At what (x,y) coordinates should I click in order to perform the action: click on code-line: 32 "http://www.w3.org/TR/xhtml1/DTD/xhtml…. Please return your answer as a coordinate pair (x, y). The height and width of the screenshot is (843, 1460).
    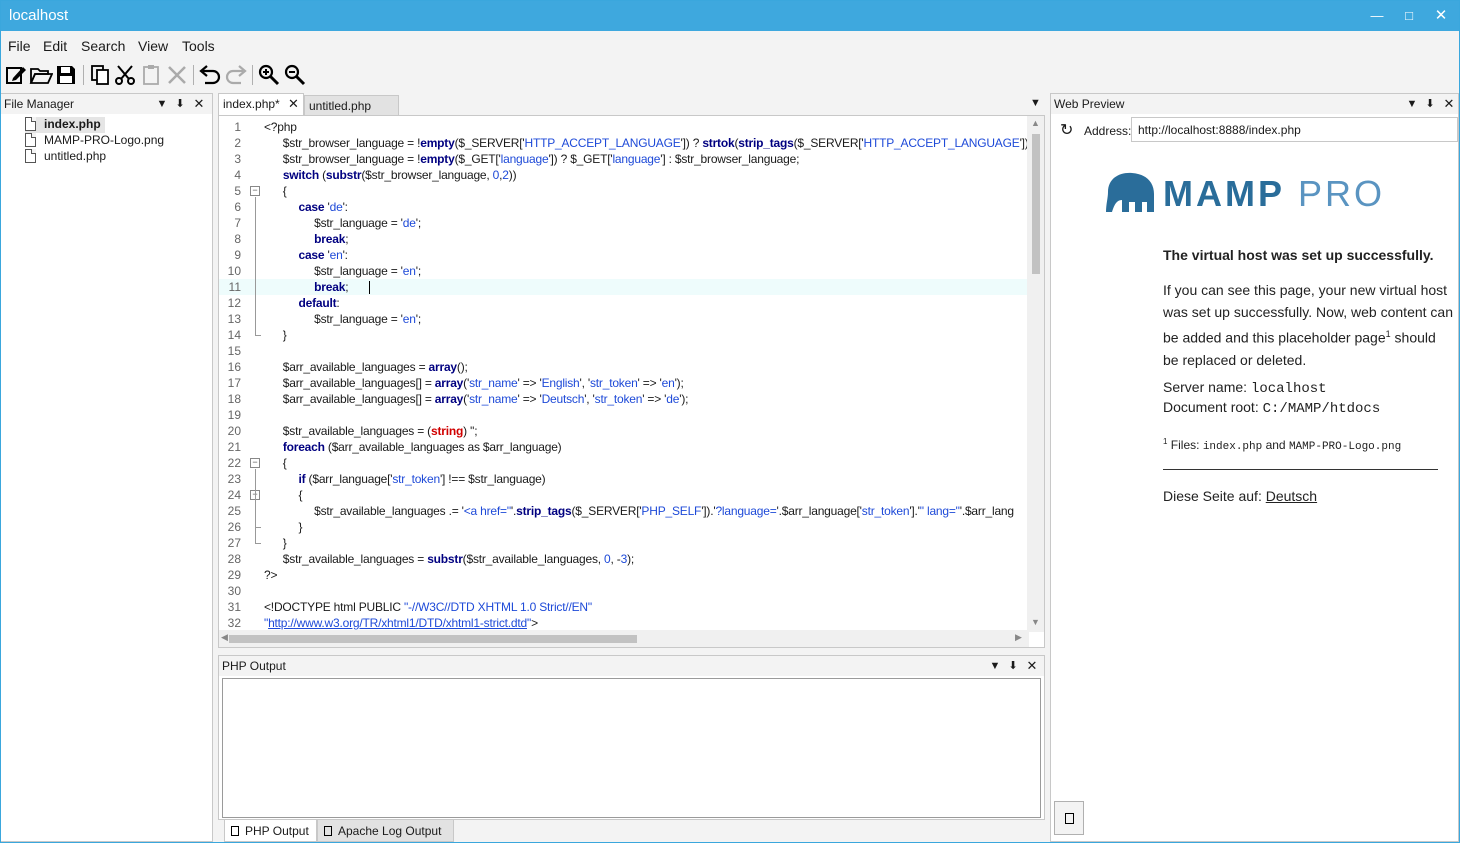
    Looking at the image, I should click on (624, 623).